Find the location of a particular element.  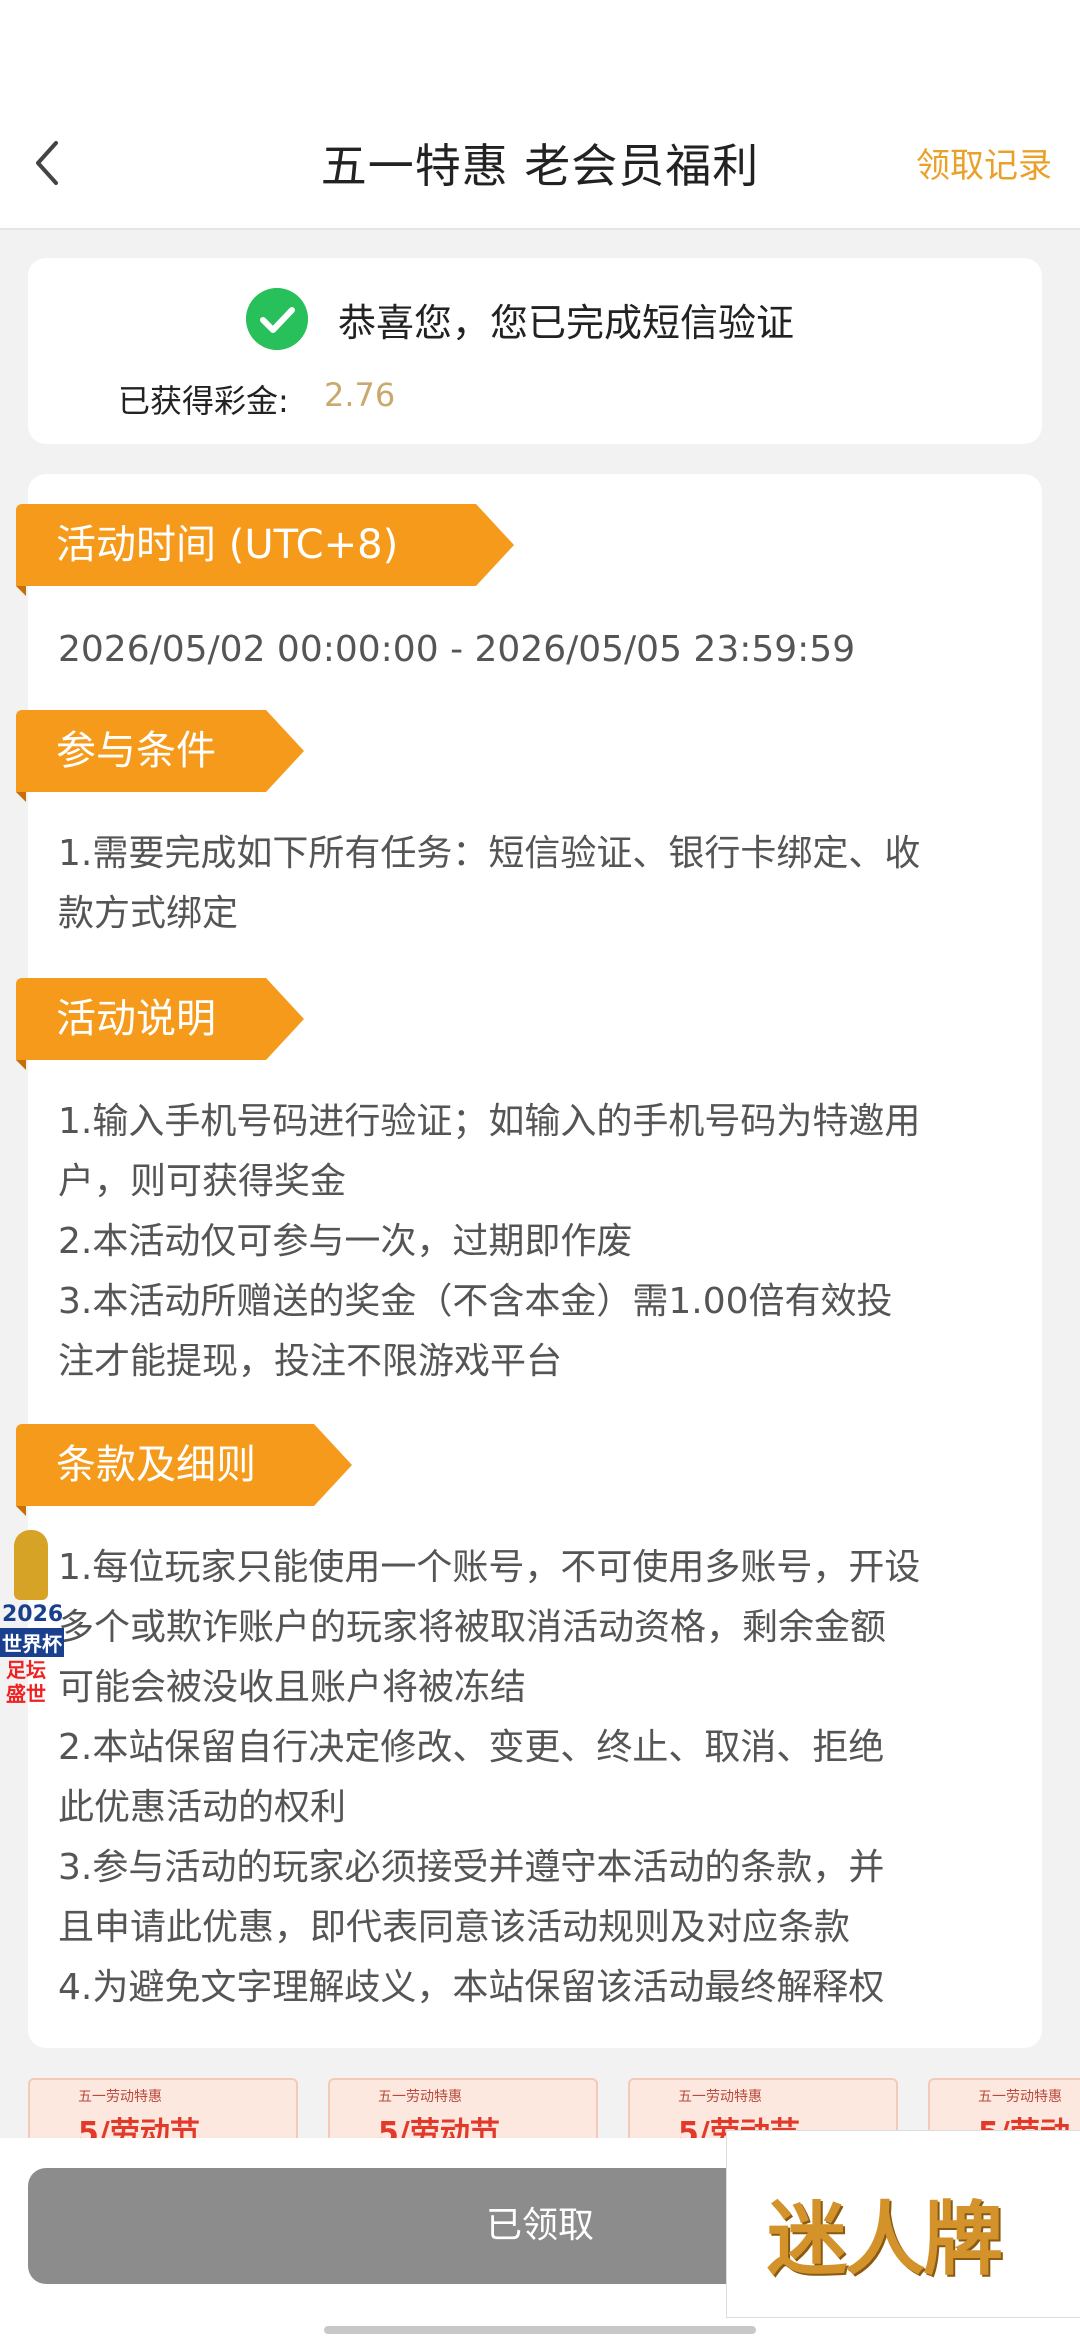

section-header-time: 活动时间 (UTC+8) is located at coordinates (265, 550).